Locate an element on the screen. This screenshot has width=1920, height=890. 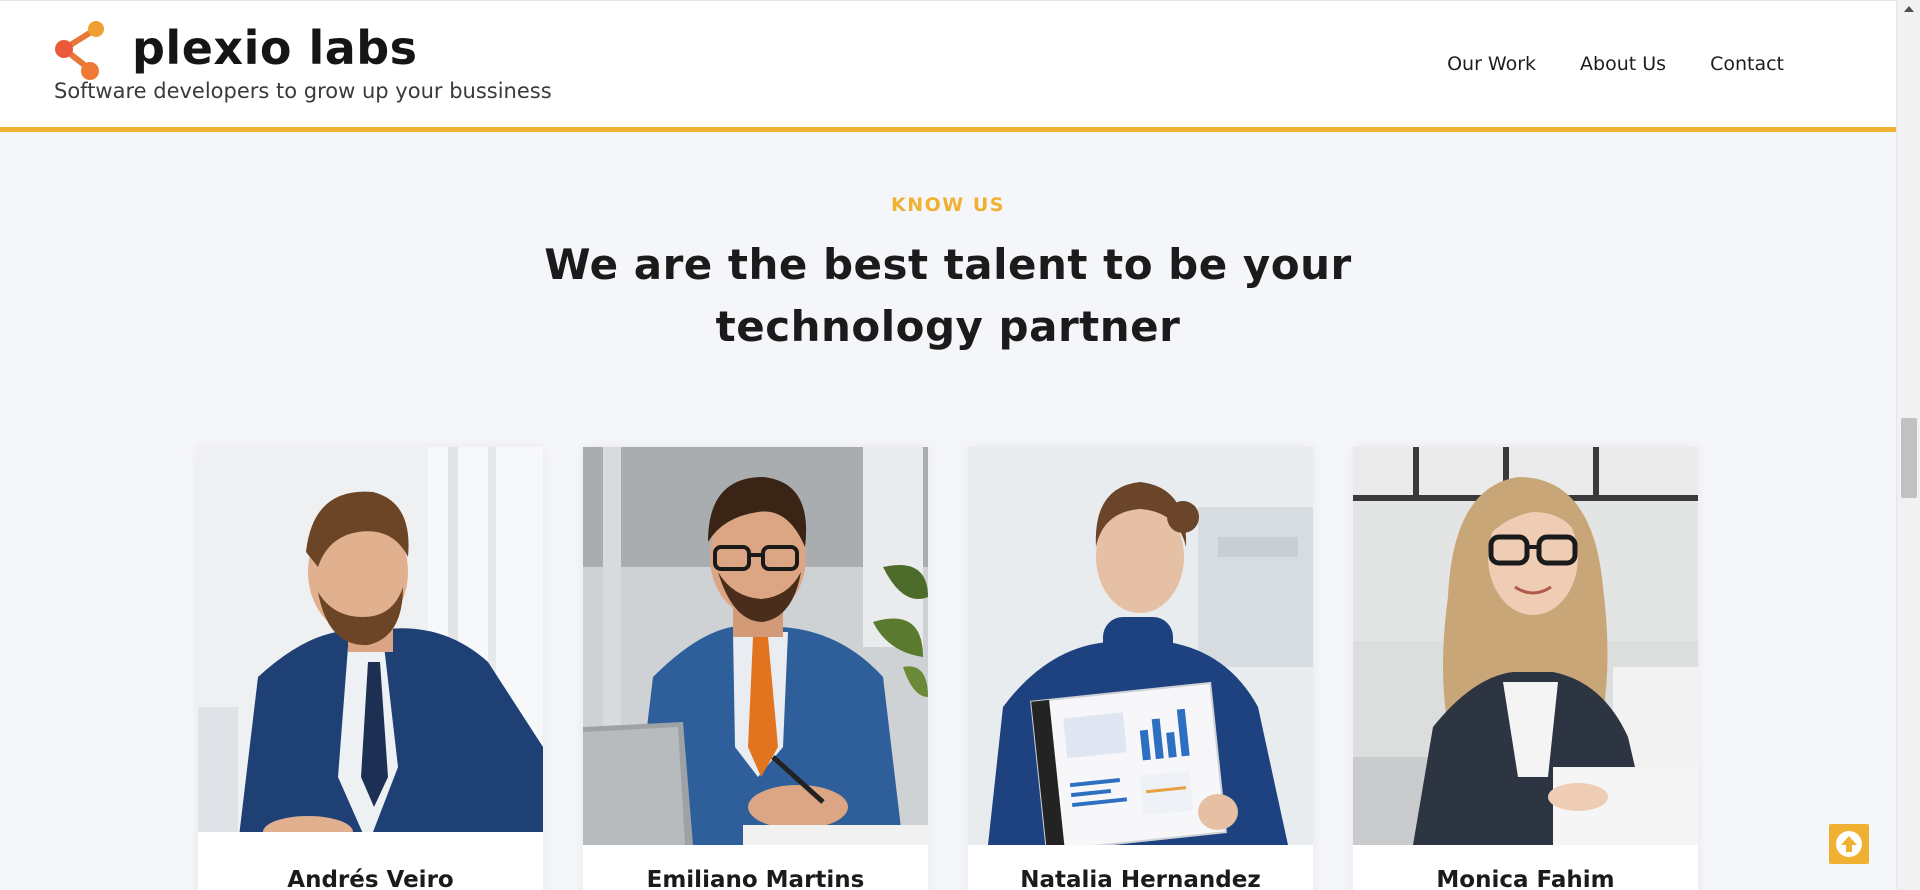
team-photo-natalia is located at coordinates (1140, 646).